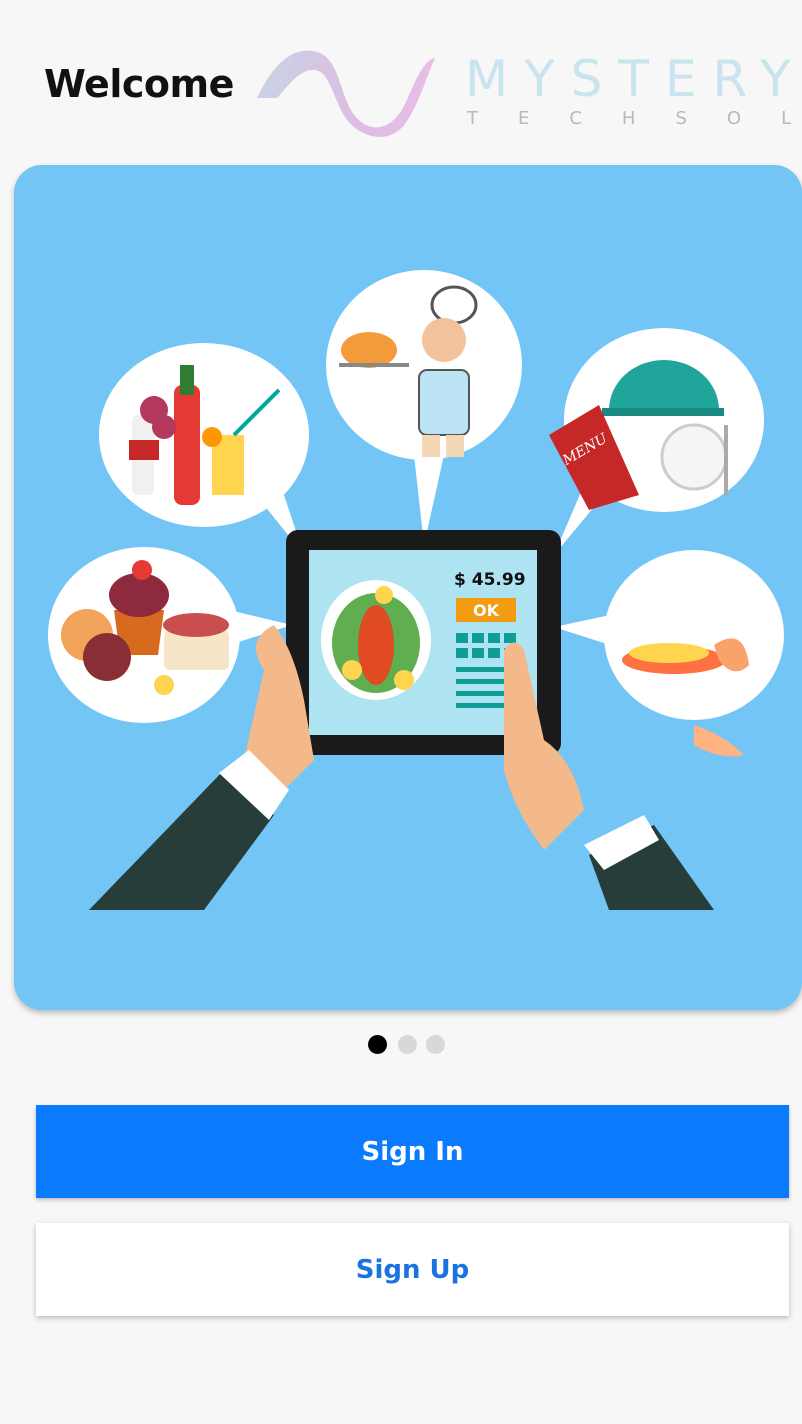  Describe the element at coordinates (412, 1151) in the screenshot. I see `sign-in-button: Sign In` at that location.